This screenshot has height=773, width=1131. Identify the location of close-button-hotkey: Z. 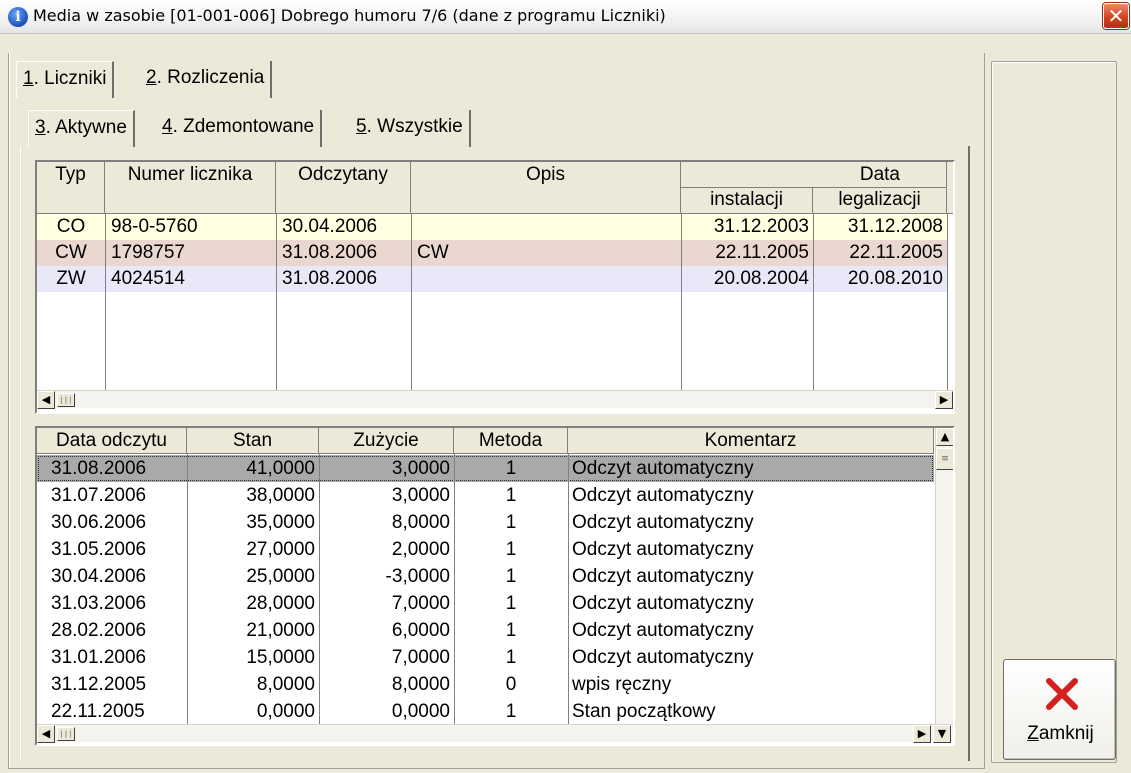
(1033, 733).